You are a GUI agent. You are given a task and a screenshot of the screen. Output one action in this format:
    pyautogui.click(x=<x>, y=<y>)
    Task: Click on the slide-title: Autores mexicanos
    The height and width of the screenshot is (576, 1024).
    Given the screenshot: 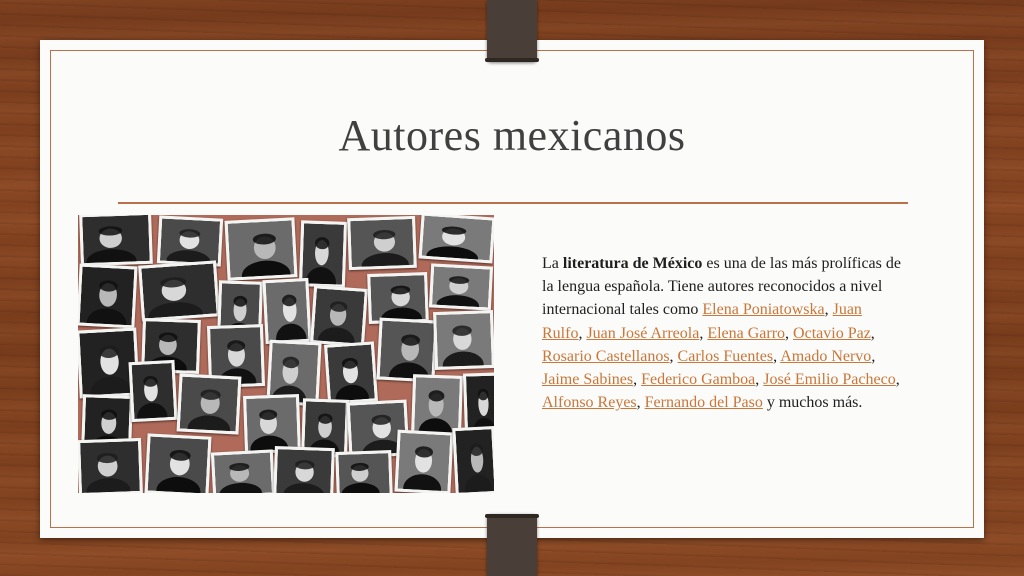 What is the action you would take?
    pyautogui.click(x=512, y=135)
    